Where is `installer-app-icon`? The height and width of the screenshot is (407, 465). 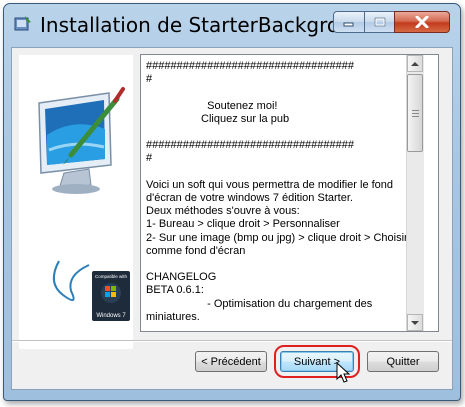 installer-app-icon is located at coordinates (22, 23).